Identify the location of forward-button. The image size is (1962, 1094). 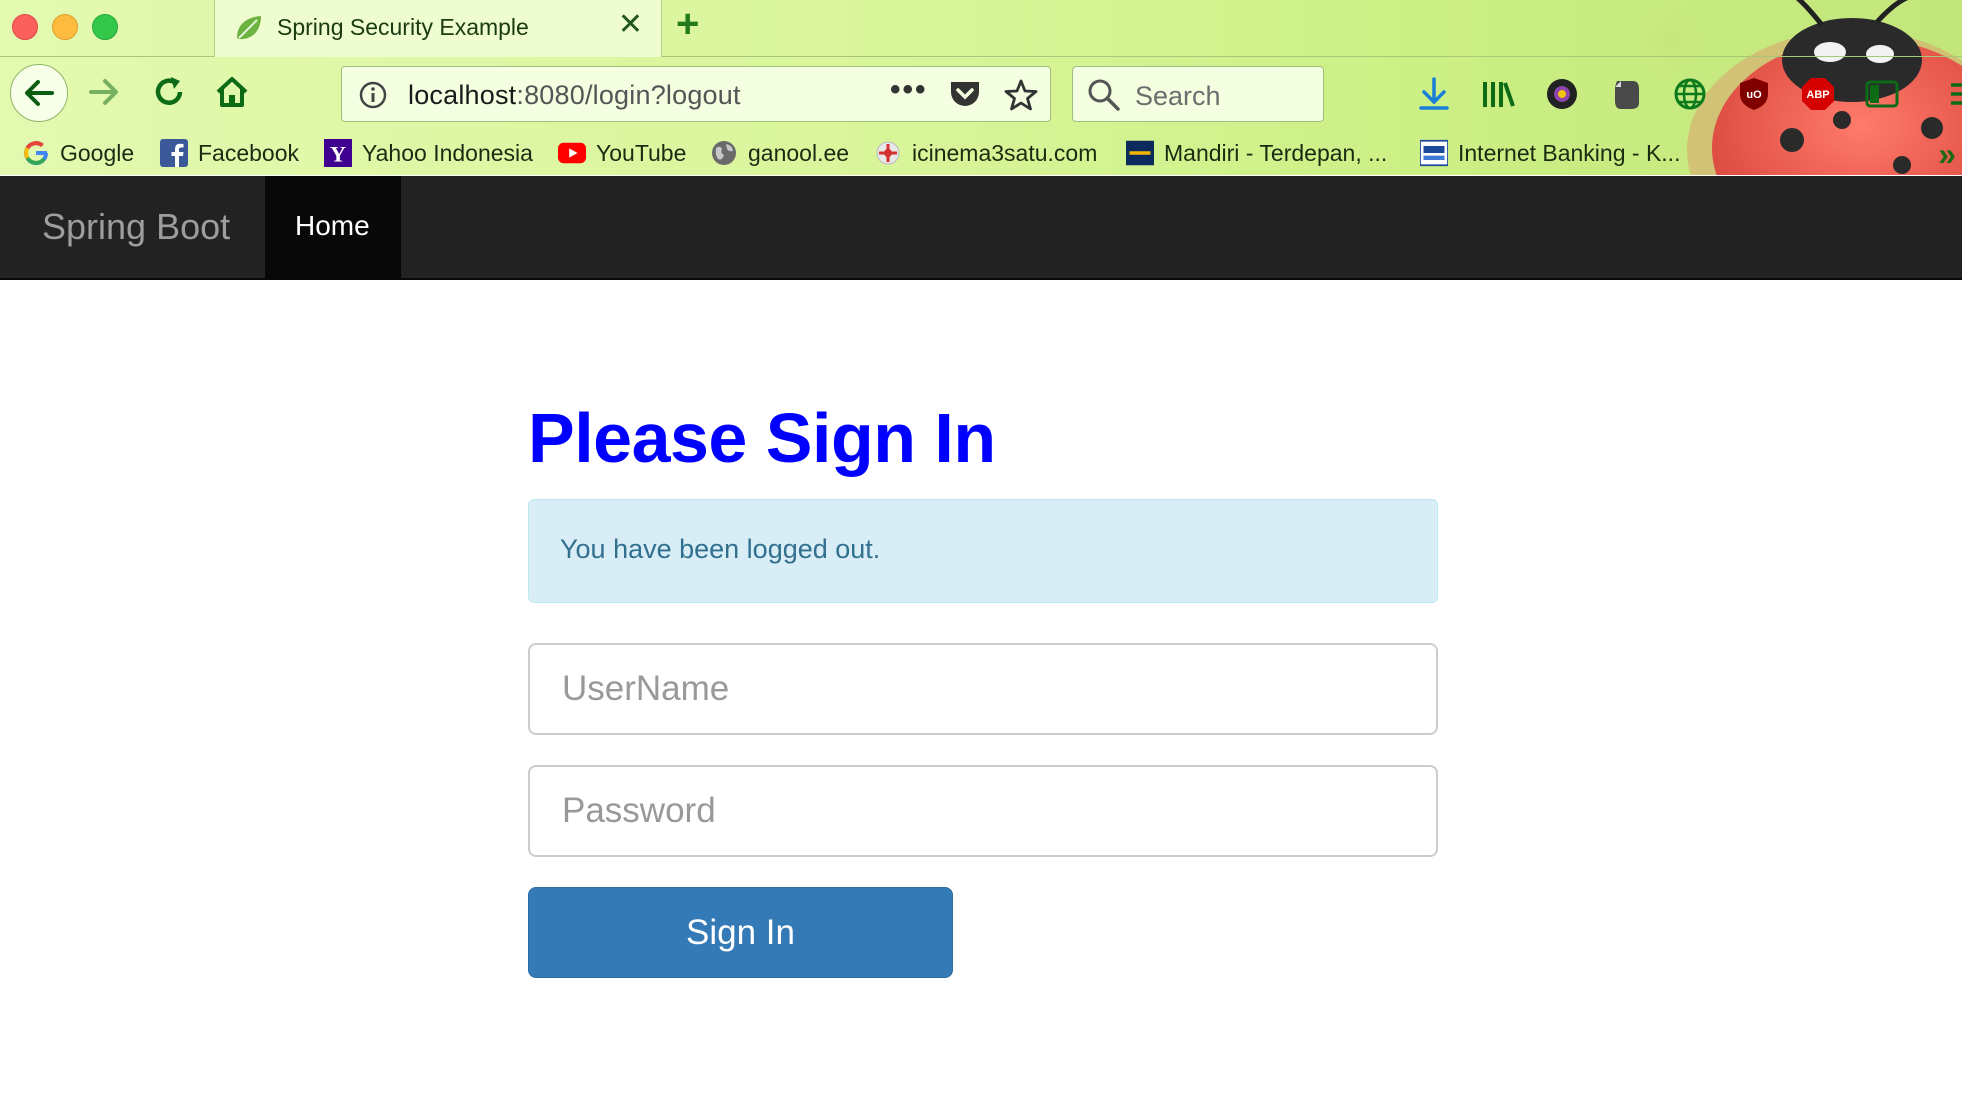
(104, 92).